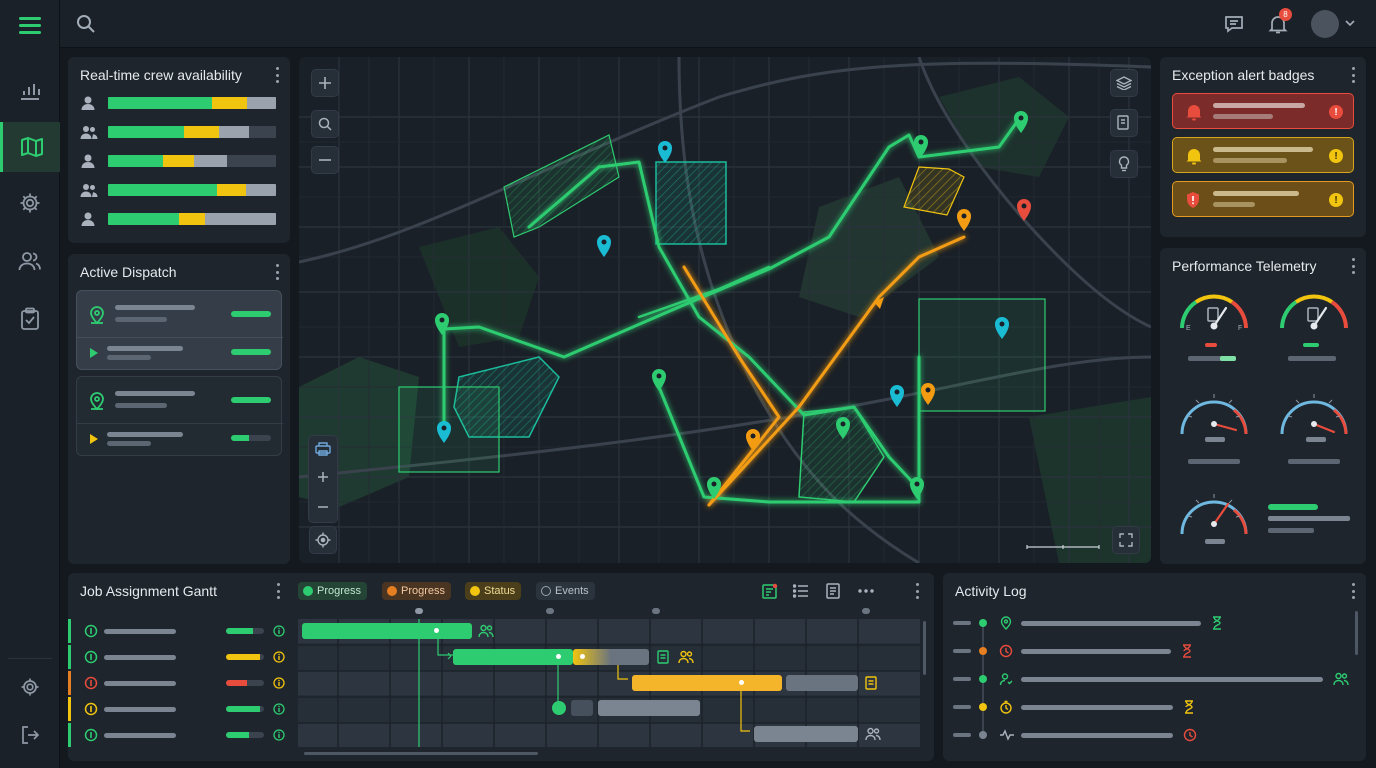 The width and height of the screenshot is (1376, 768). What do you see at coordinates (91, 683) in the screenshot?
I see `status-circle-icon` at bounding box center [91, 683].